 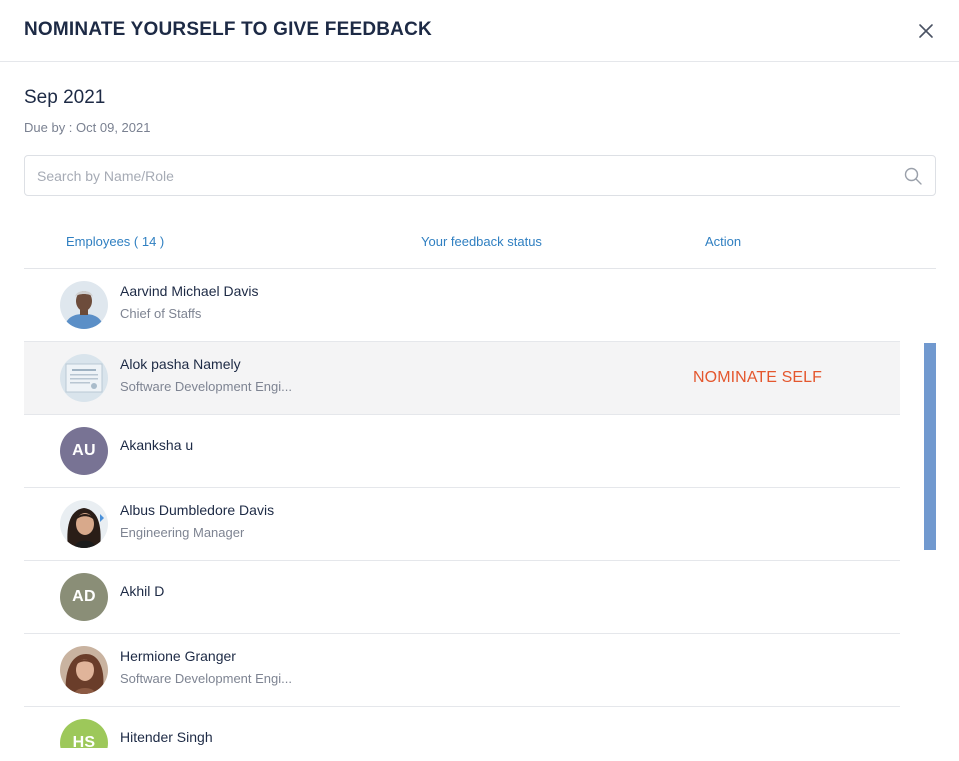 What do you see at coordinates (182, 532) in the screenshot?
I see `employee-role: Engineering Manager` at bounding box center [182, 532].